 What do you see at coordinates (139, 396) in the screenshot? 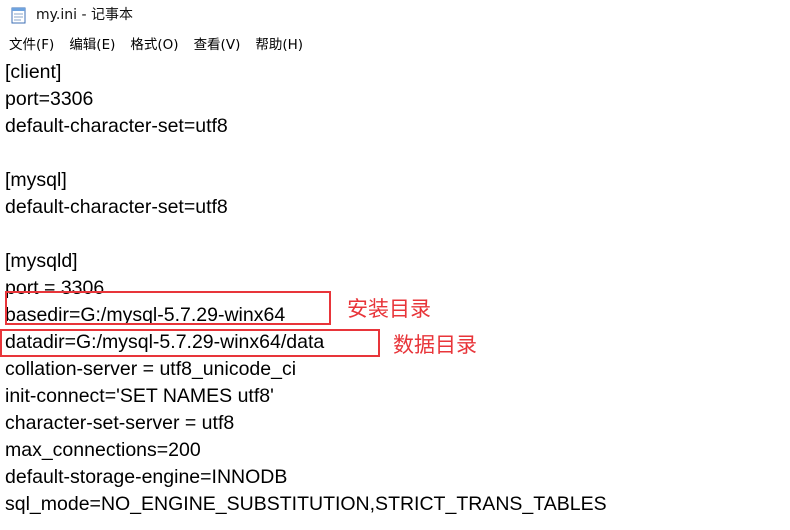
I see `text-line: init-connect='SET NAMES utf8'` at bounding box center [139, 396].